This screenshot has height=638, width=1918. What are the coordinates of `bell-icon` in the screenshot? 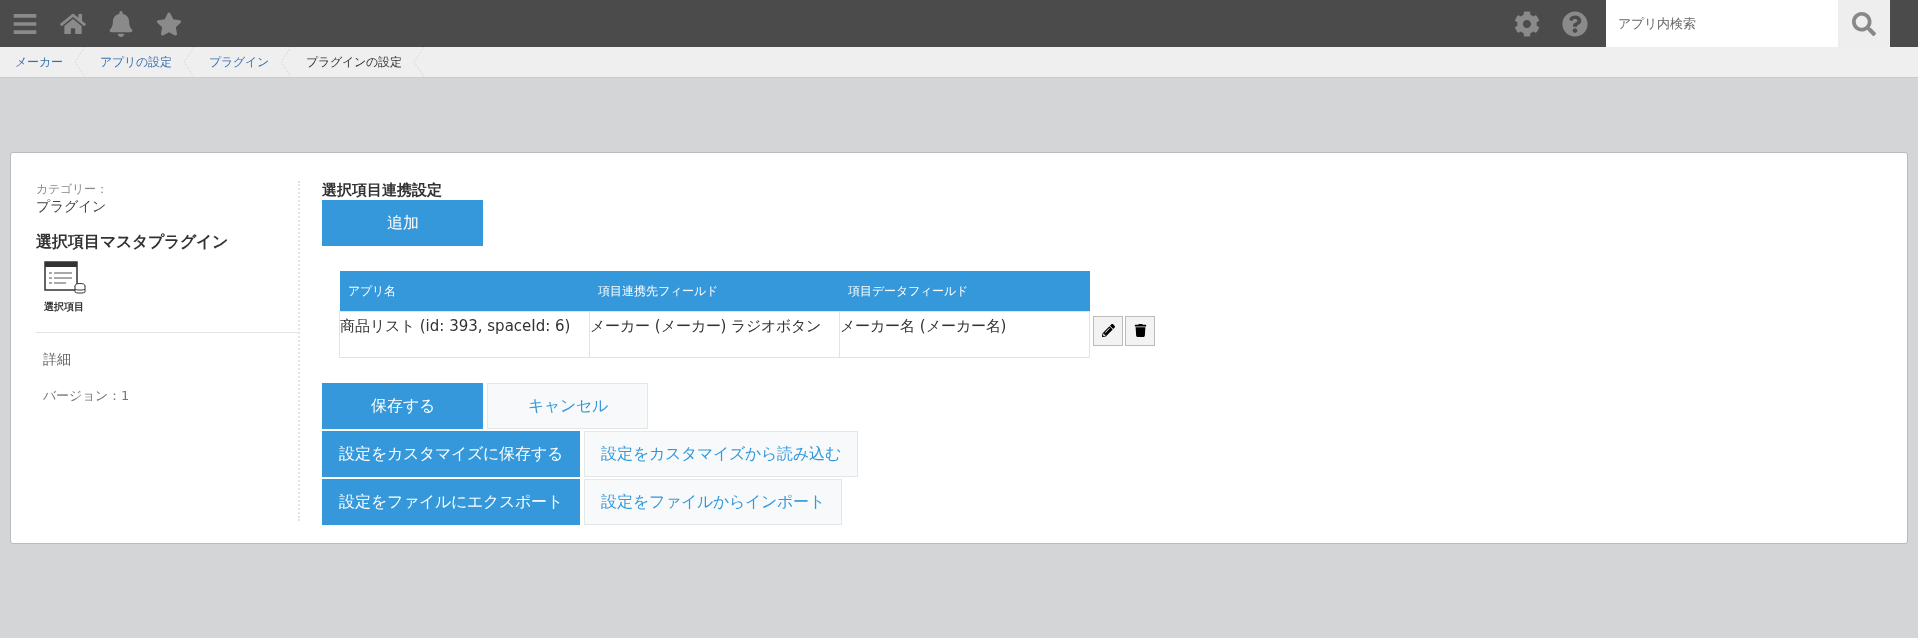 It's located at (121, 23).